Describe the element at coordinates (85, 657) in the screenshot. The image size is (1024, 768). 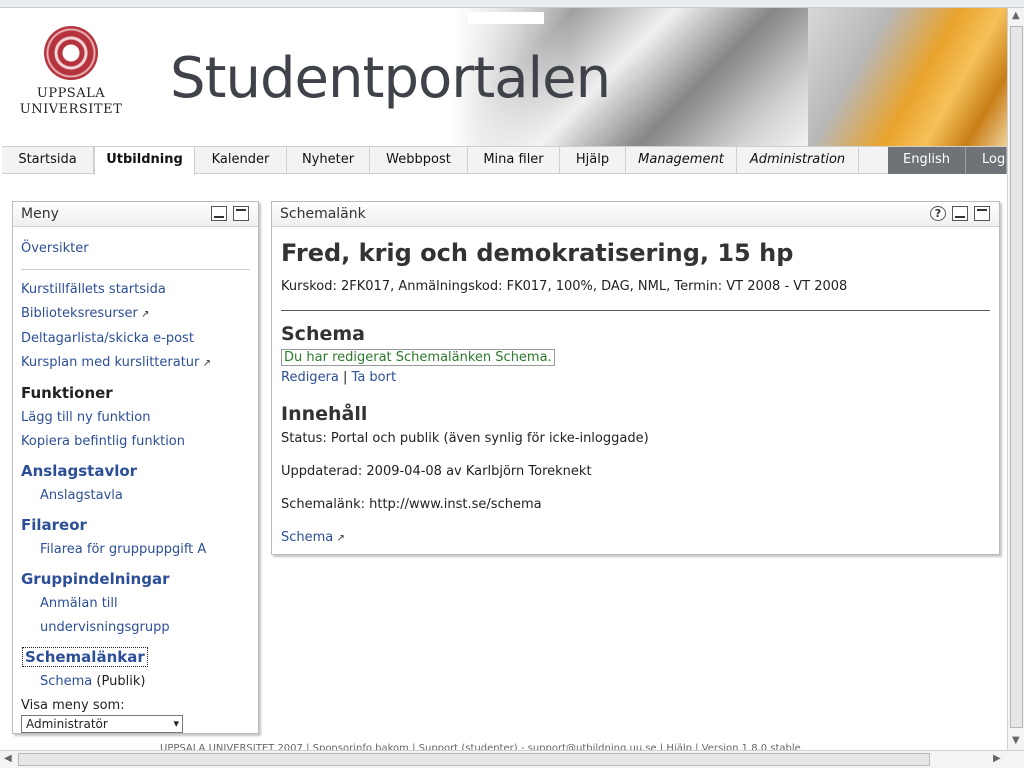
I see `menu-heading-schemalankar-label: Schemalänkar` at that location.